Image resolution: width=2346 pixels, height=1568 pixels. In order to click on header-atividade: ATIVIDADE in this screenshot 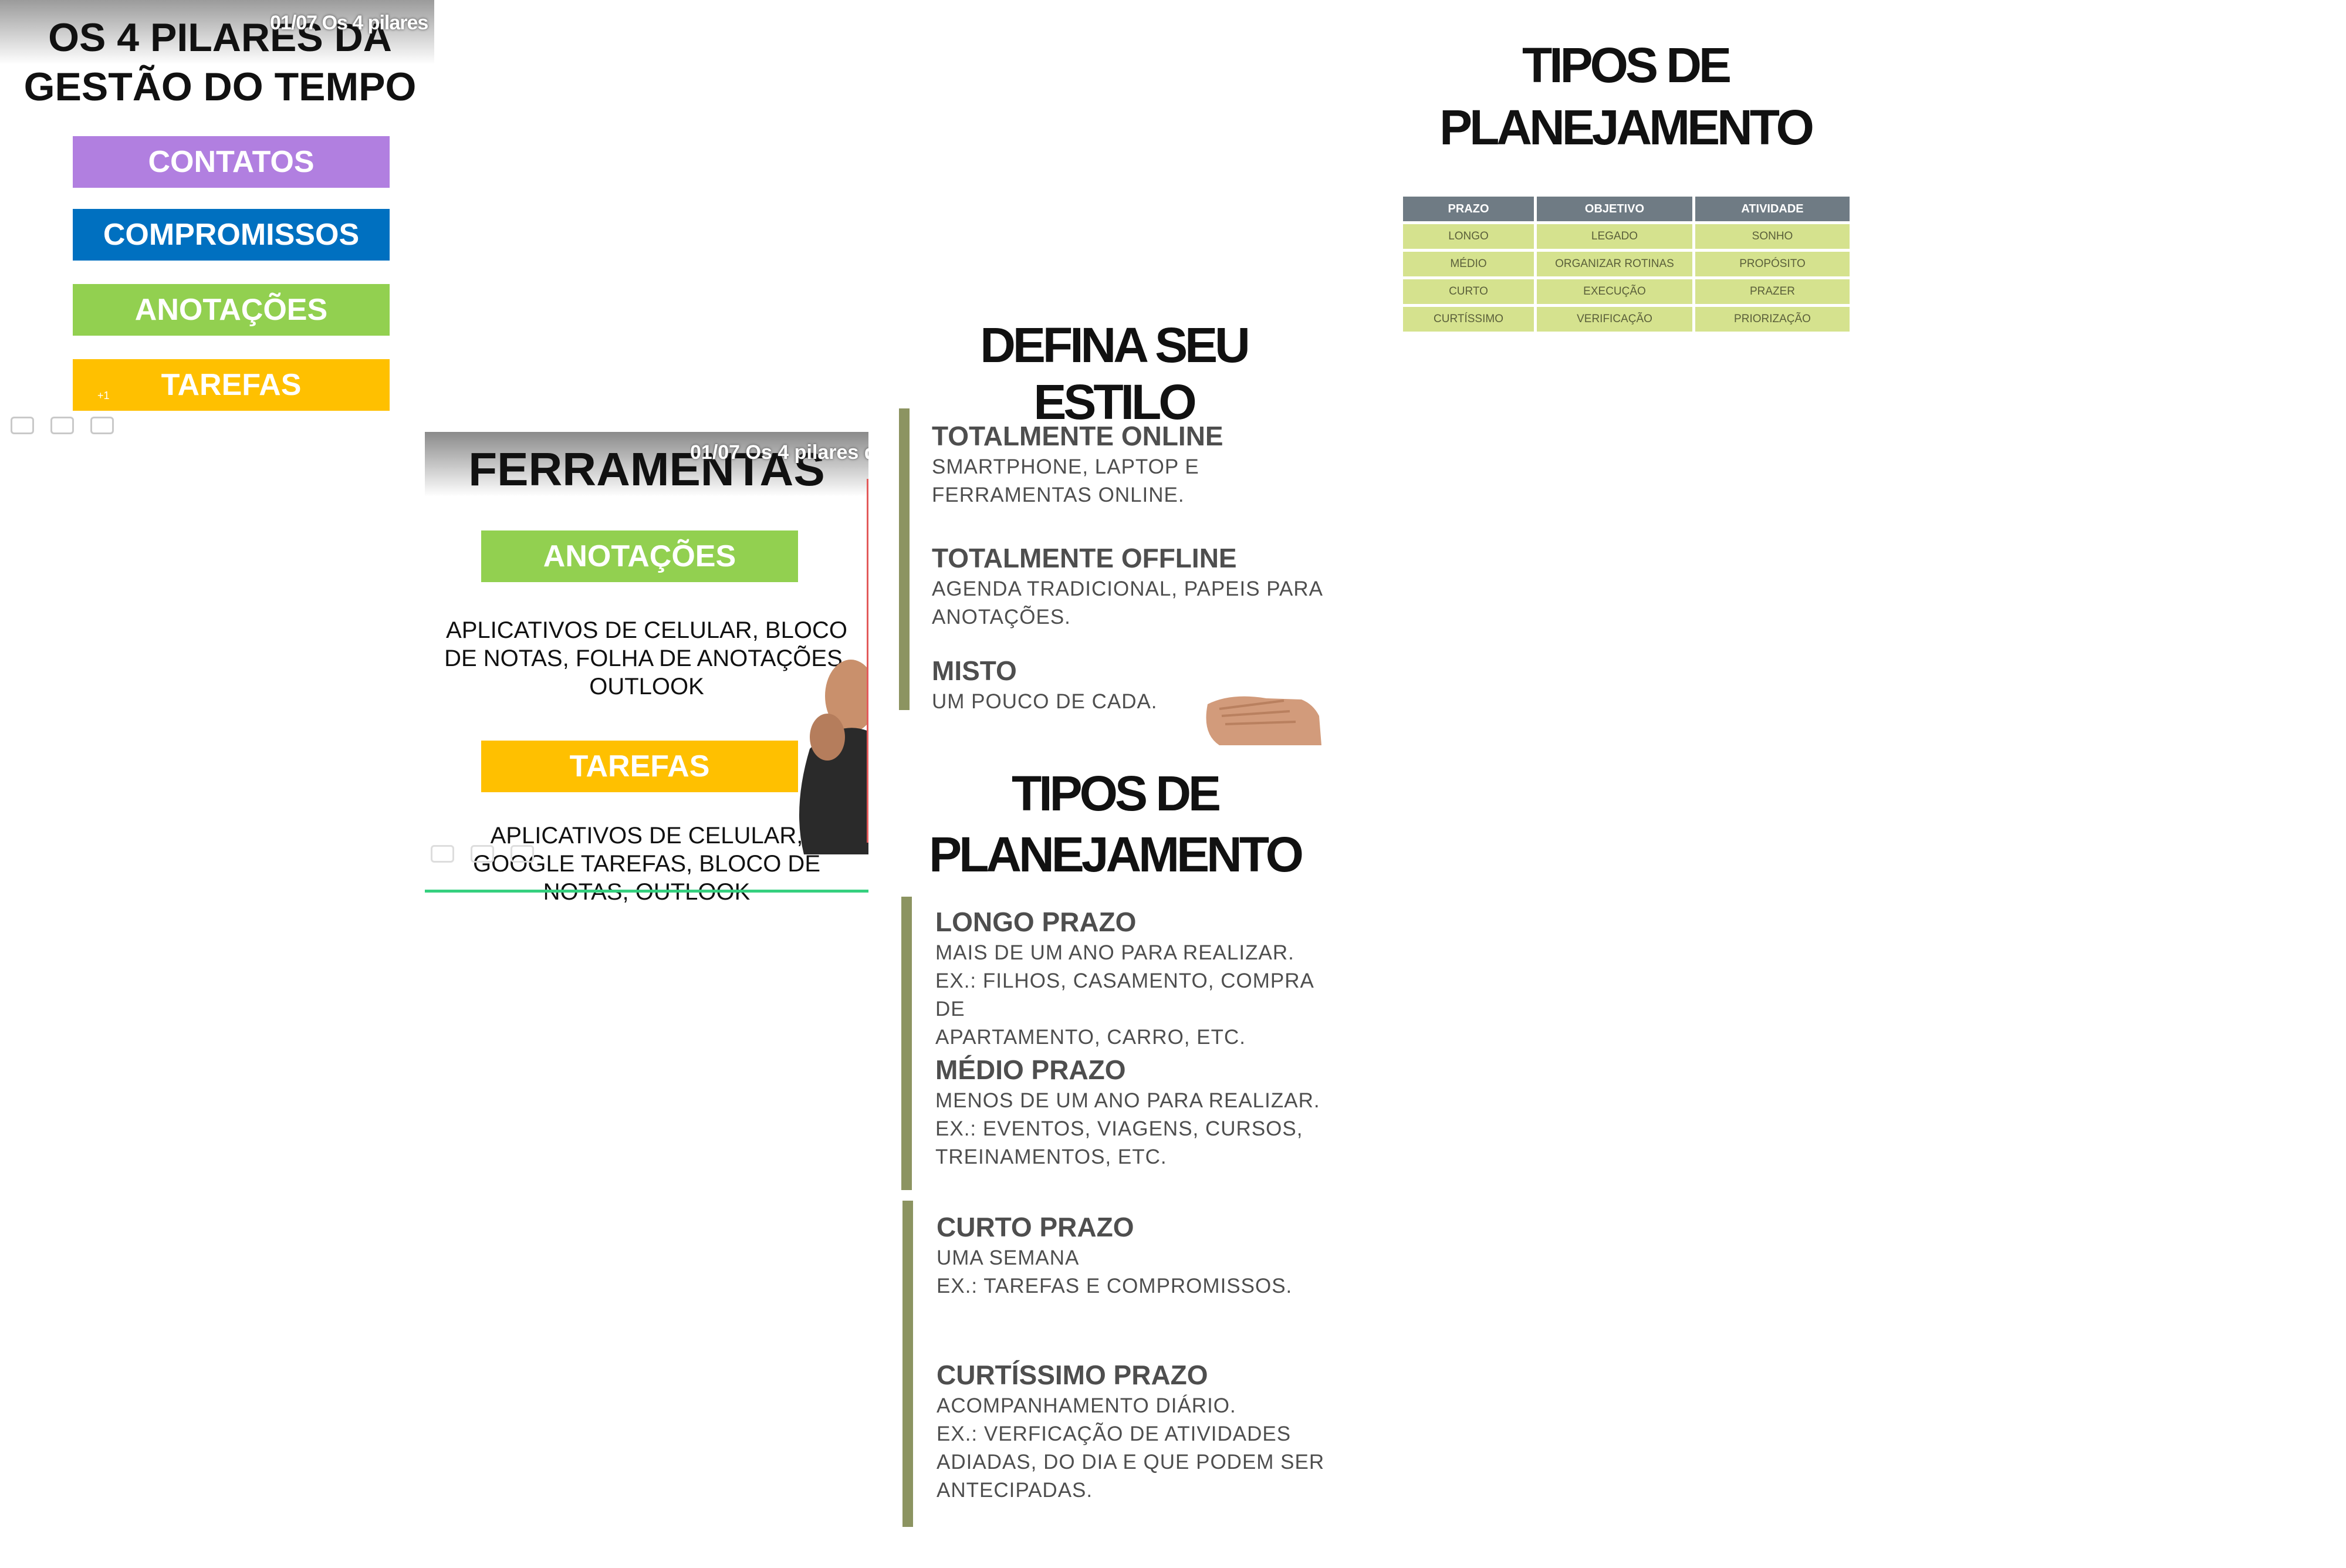, I will do `click(1772, 209)`.